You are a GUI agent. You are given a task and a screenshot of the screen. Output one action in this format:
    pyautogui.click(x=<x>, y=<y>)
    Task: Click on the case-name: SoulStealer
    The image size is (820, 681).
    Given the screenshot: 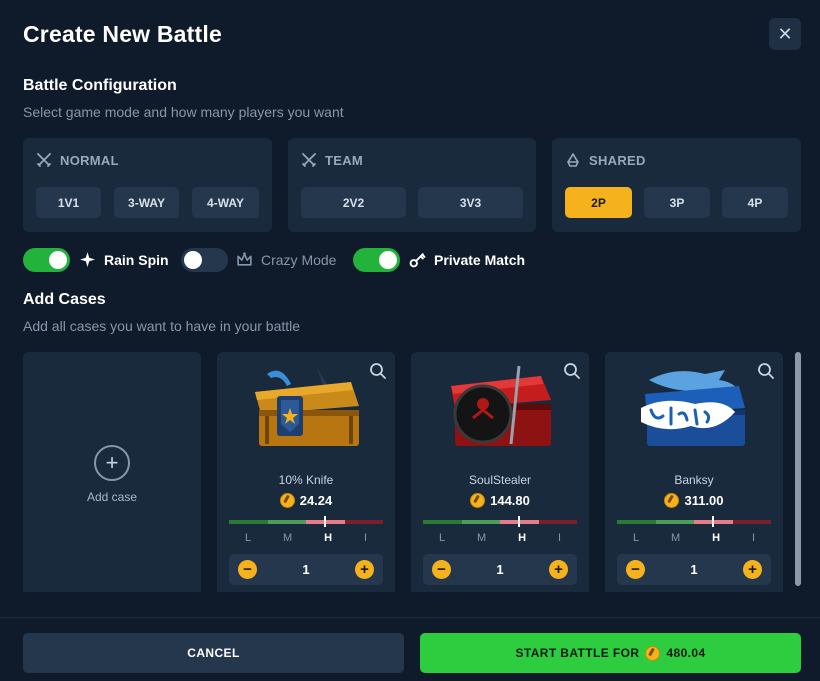 What is the action you would take?
    pyautogui.click(x=500, y=480)
    